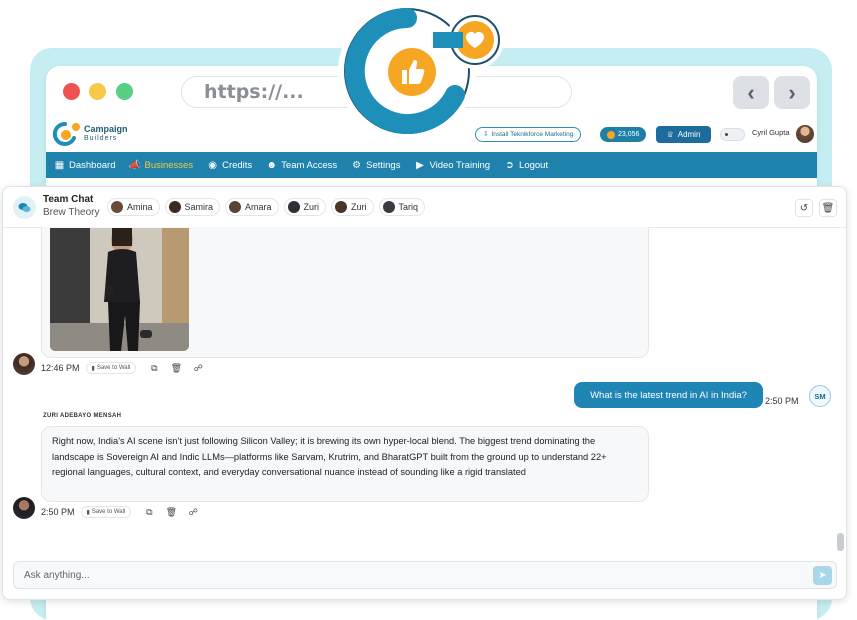 The height and width of the screenshot is (620, 857). I want to click on chat-subtitle: Brew Theory, so click(71, 212).